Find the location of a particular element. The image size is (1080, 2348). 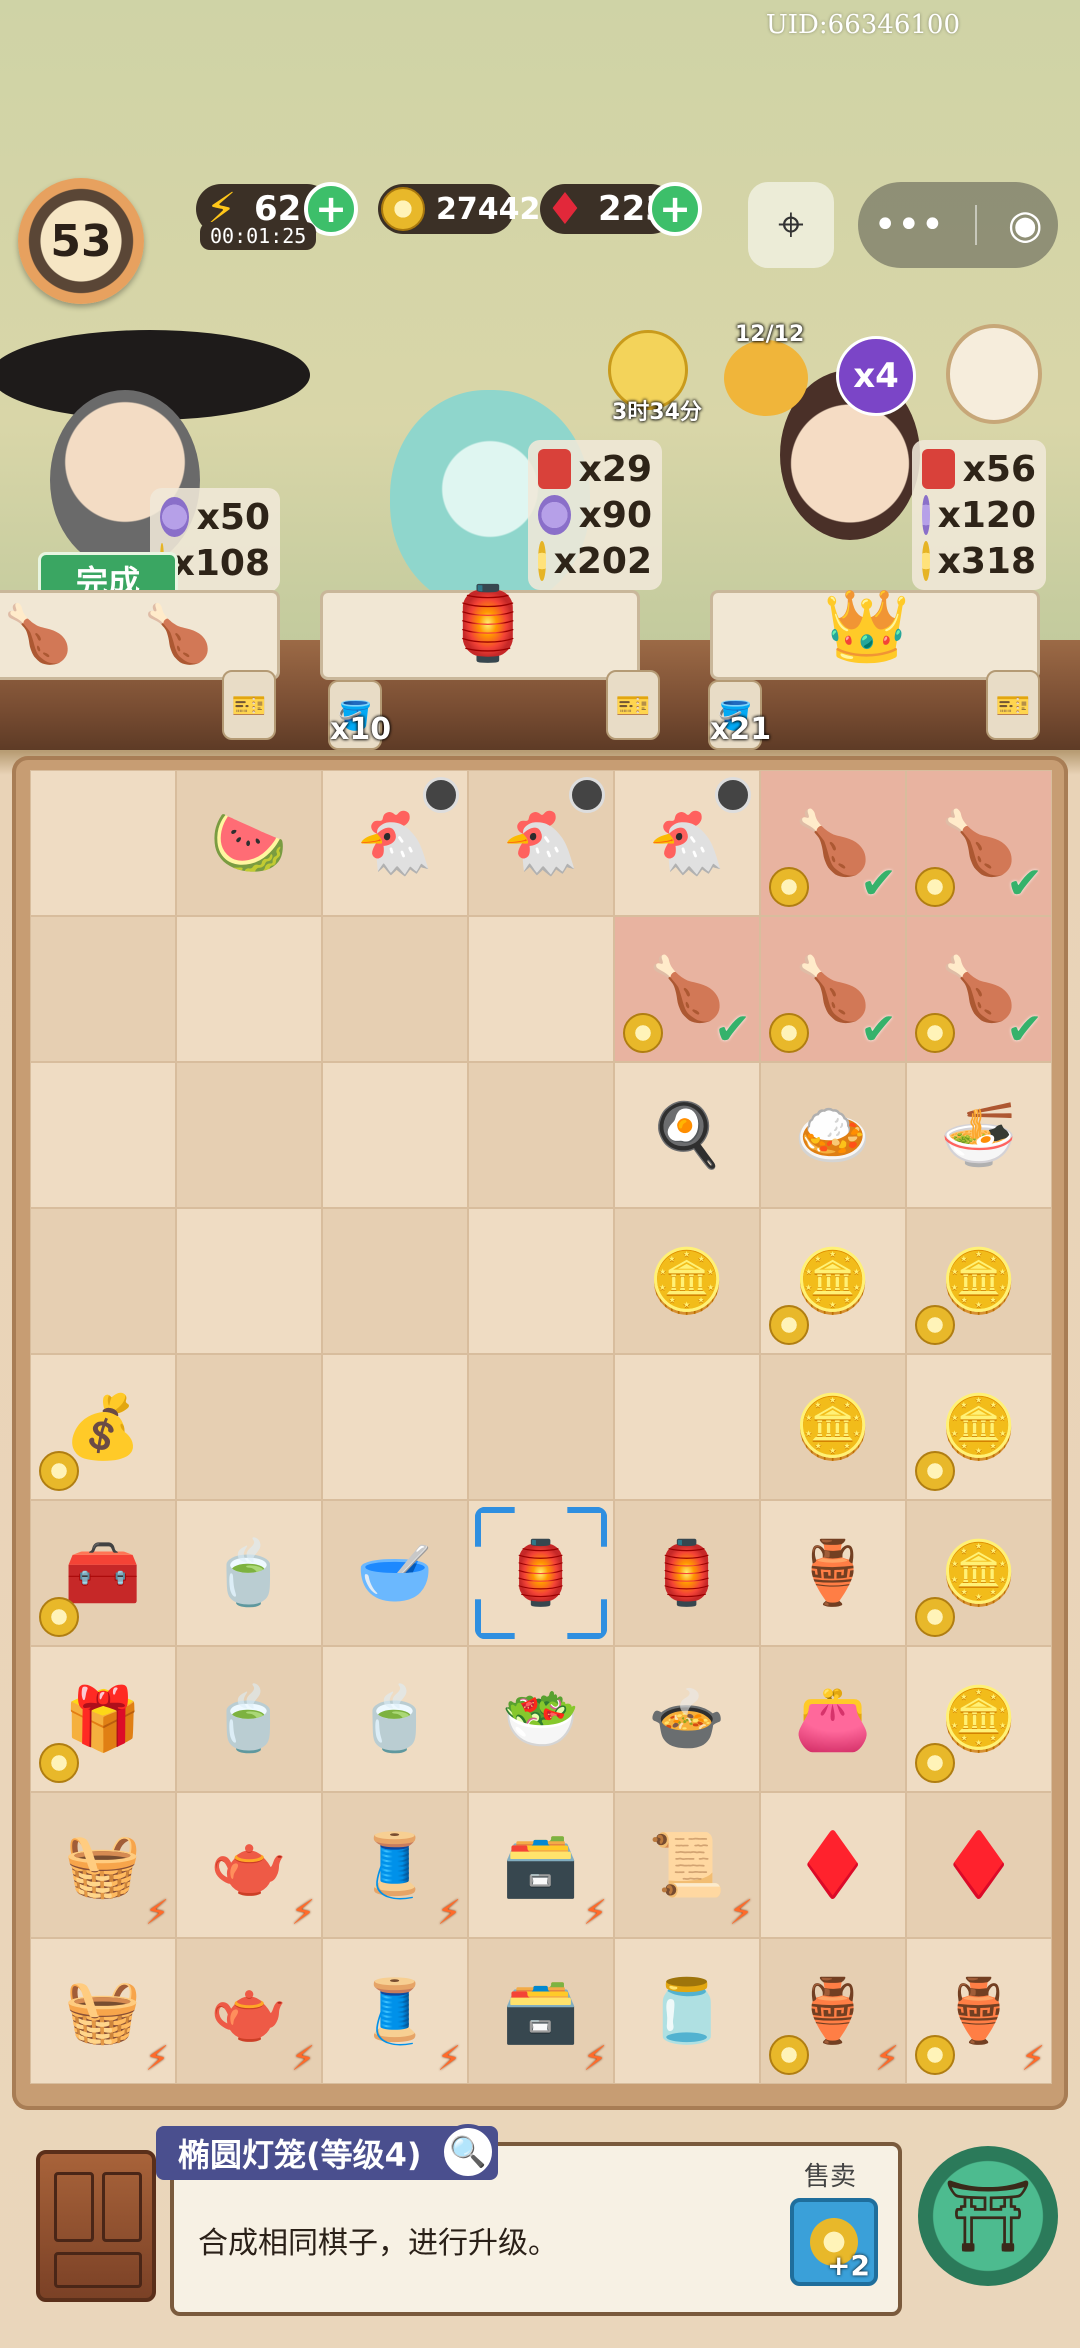

pavilion-icon: ⛩ is located at coordinates (988, 2216).